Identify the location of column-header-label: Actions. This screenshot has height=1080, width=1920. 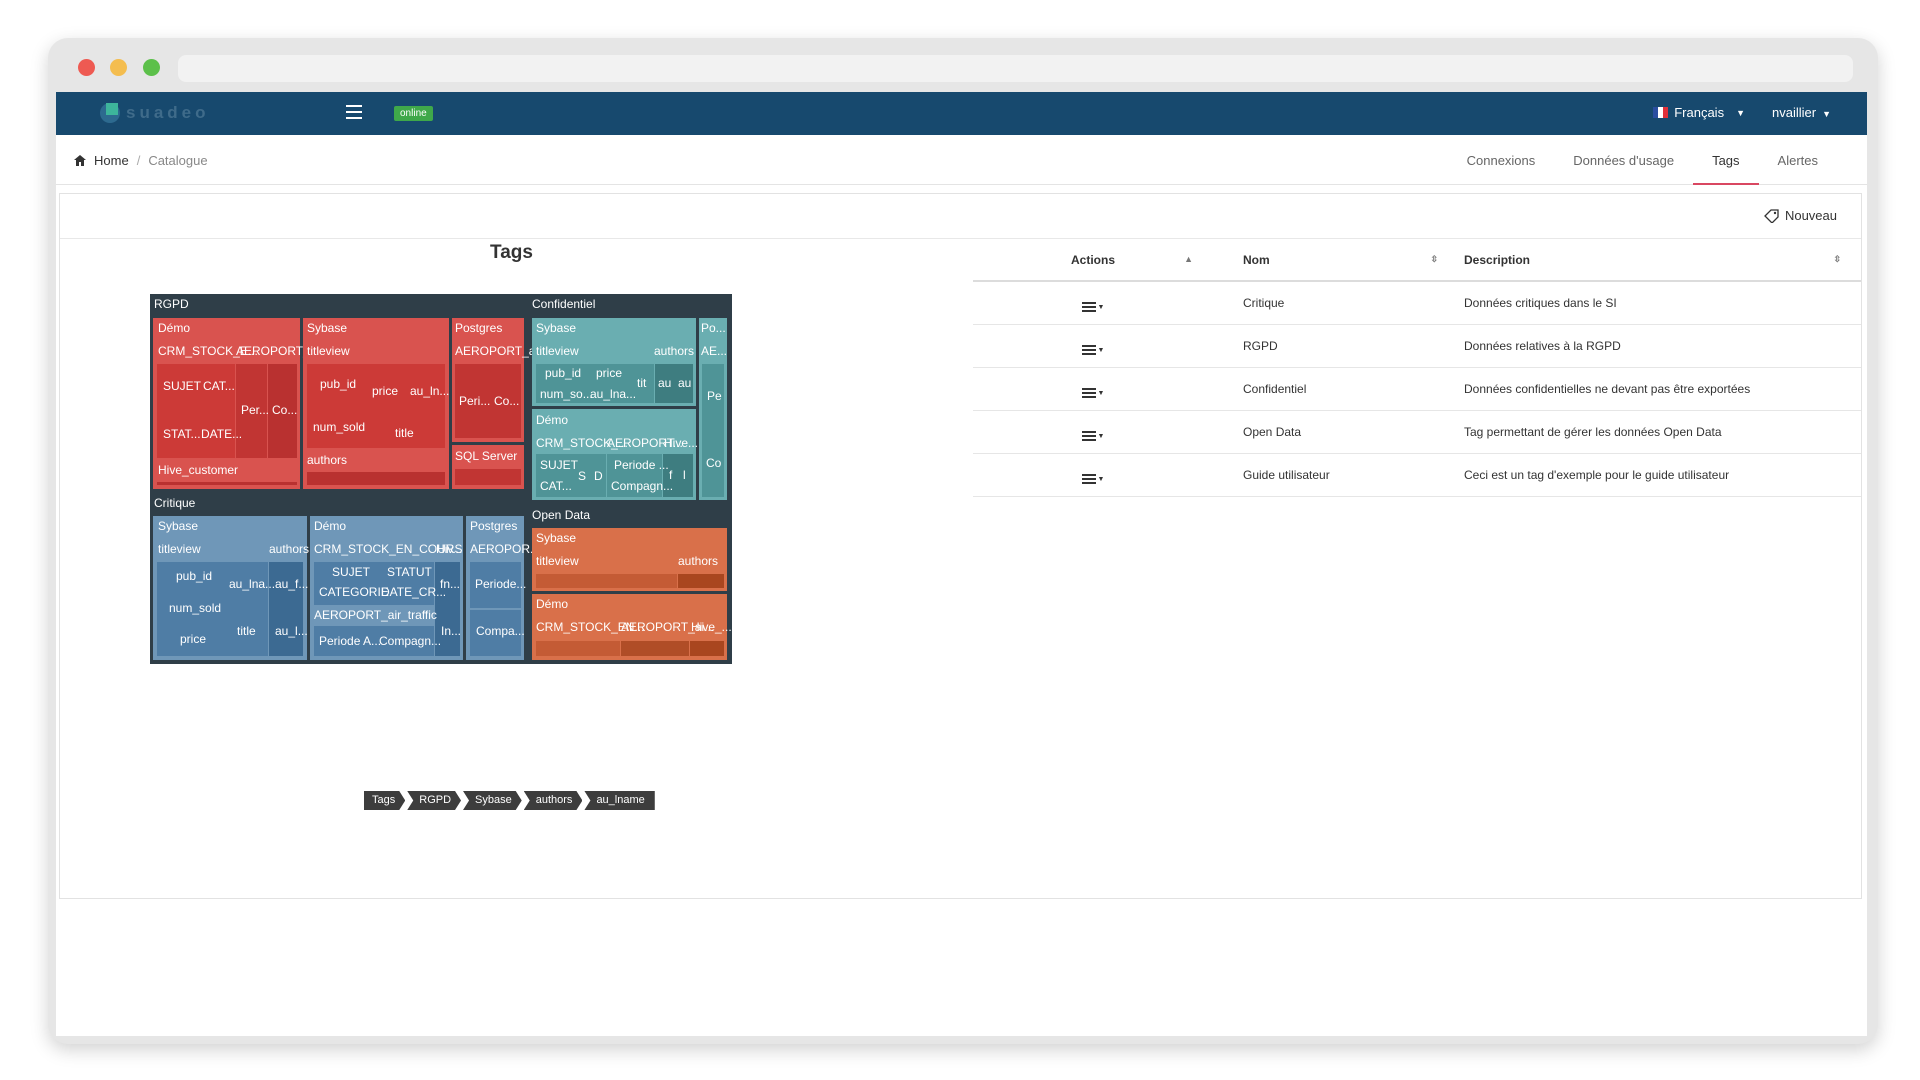
(1092, 259).